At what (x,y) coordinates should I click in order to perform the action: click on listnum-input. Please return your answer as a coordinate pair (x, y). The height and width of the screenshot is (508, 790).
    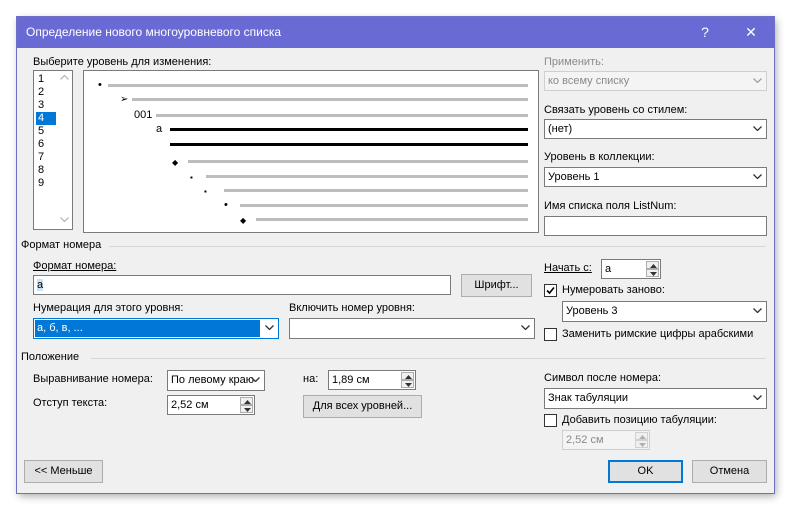
    Looking at the image, I should click on (655, 226).